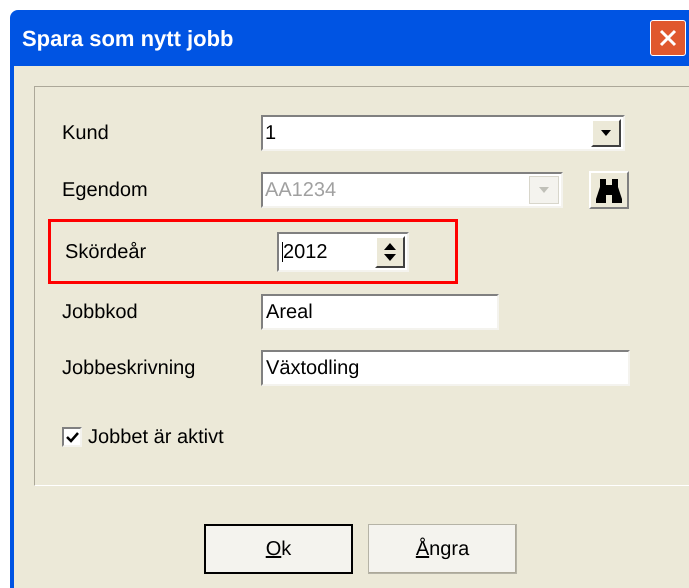 The height and width of the screenshot is (588, 689). What do you see at coordinates (278, 549) in the screenshot?
I see `dialog-button: Ok` at bounding box center [278, 549].